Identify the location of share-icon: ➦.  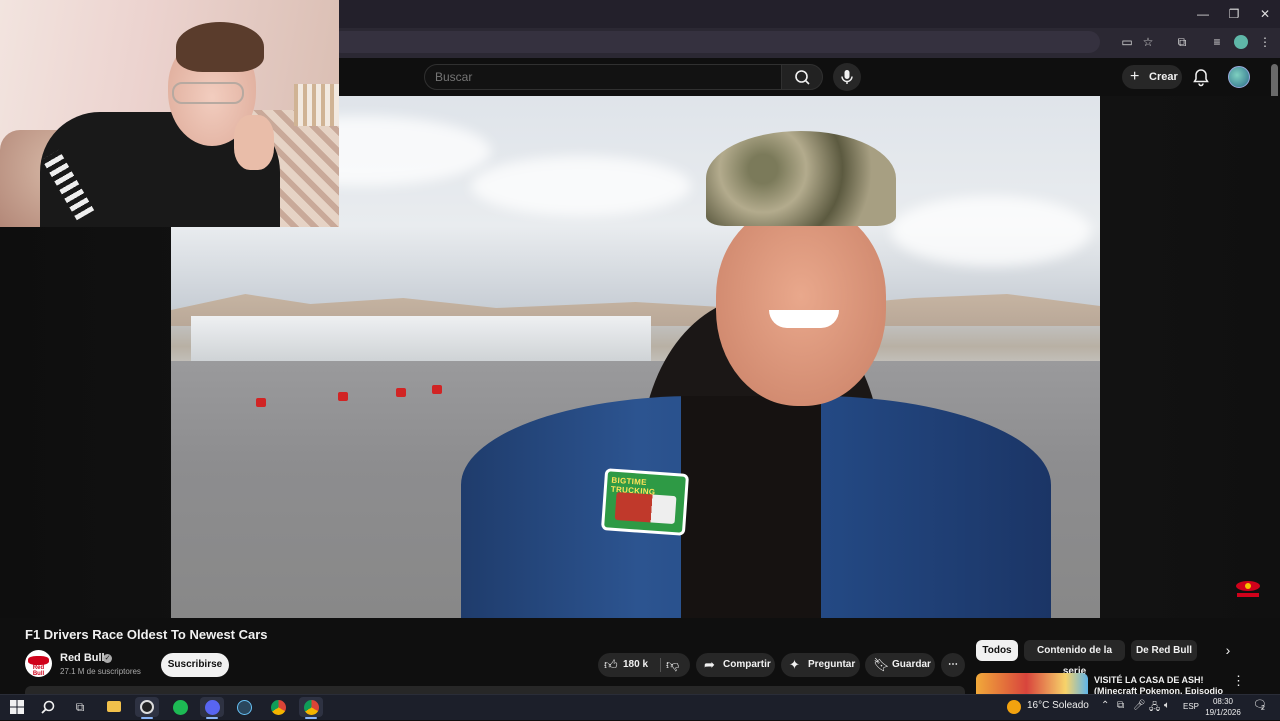
(709, 664).